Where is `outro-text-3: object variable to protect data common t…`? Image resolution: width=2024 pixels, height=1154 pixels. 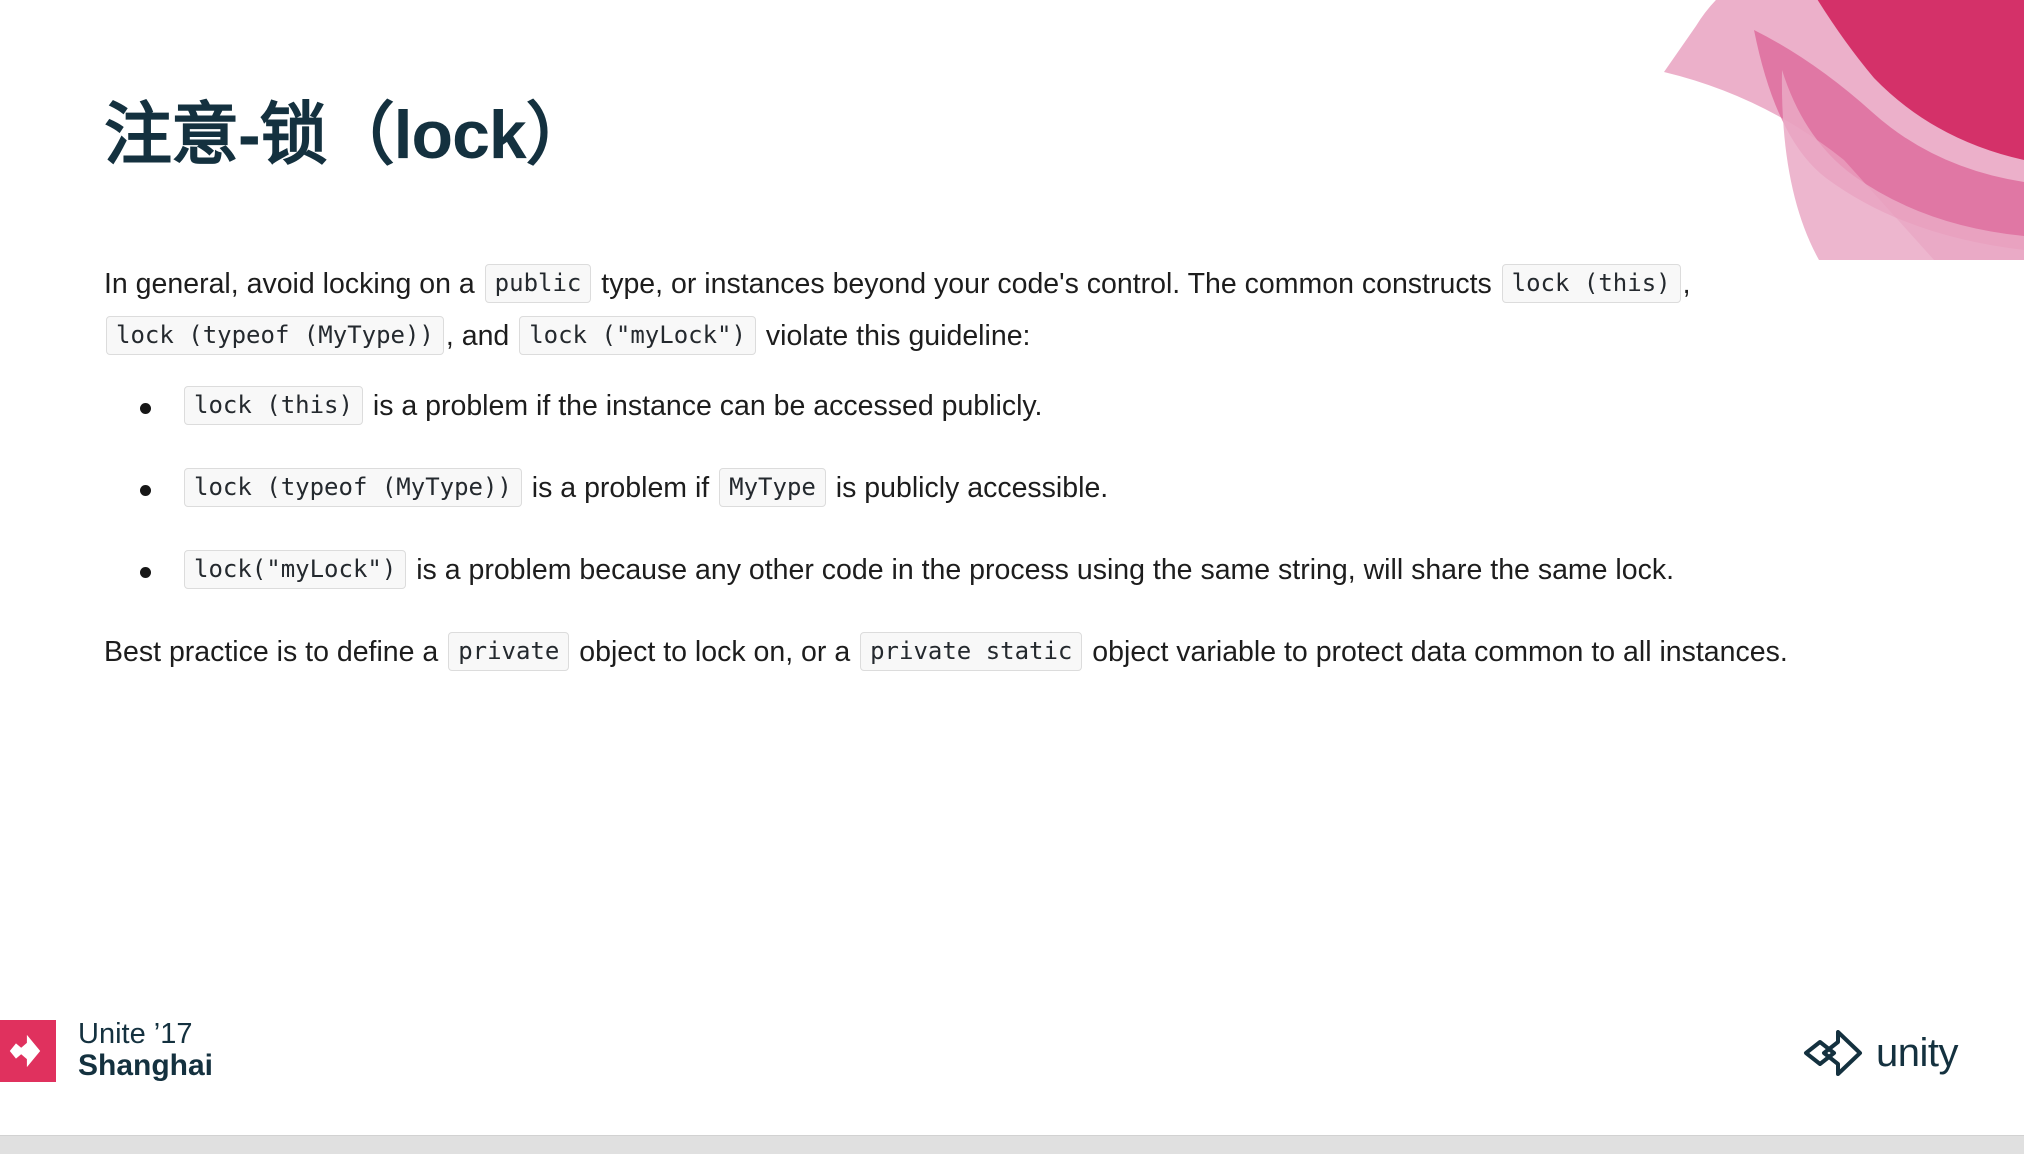
outro-text-3: object variable to protect data common t… is located at coordinates (1436, 652).